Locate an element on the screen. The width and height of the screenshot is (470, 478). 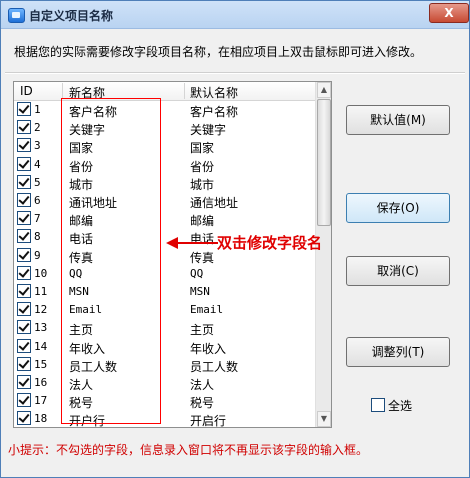
table-row: 16 法人 法人 is located at coordinates (164, 383).